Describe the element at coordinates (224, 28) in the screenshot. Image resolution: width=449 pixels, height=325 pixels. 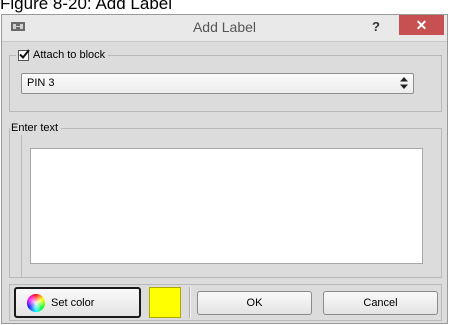
I see `title-bar: Add Label ? ✕` at that location.